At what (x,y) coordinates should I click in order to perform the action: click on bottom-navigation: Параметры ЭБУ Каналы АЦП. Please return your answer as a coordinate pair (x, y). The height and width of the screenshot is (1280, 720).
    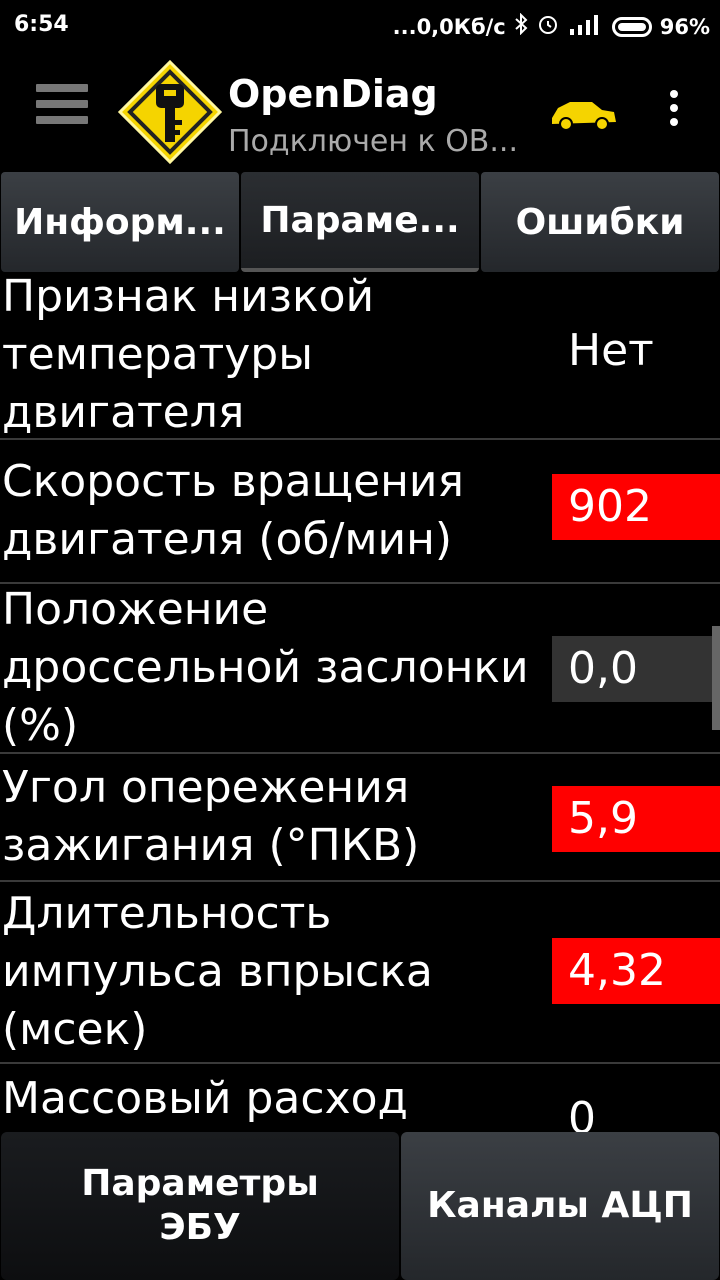
    Looking at the image, I should click on (360, 1206).